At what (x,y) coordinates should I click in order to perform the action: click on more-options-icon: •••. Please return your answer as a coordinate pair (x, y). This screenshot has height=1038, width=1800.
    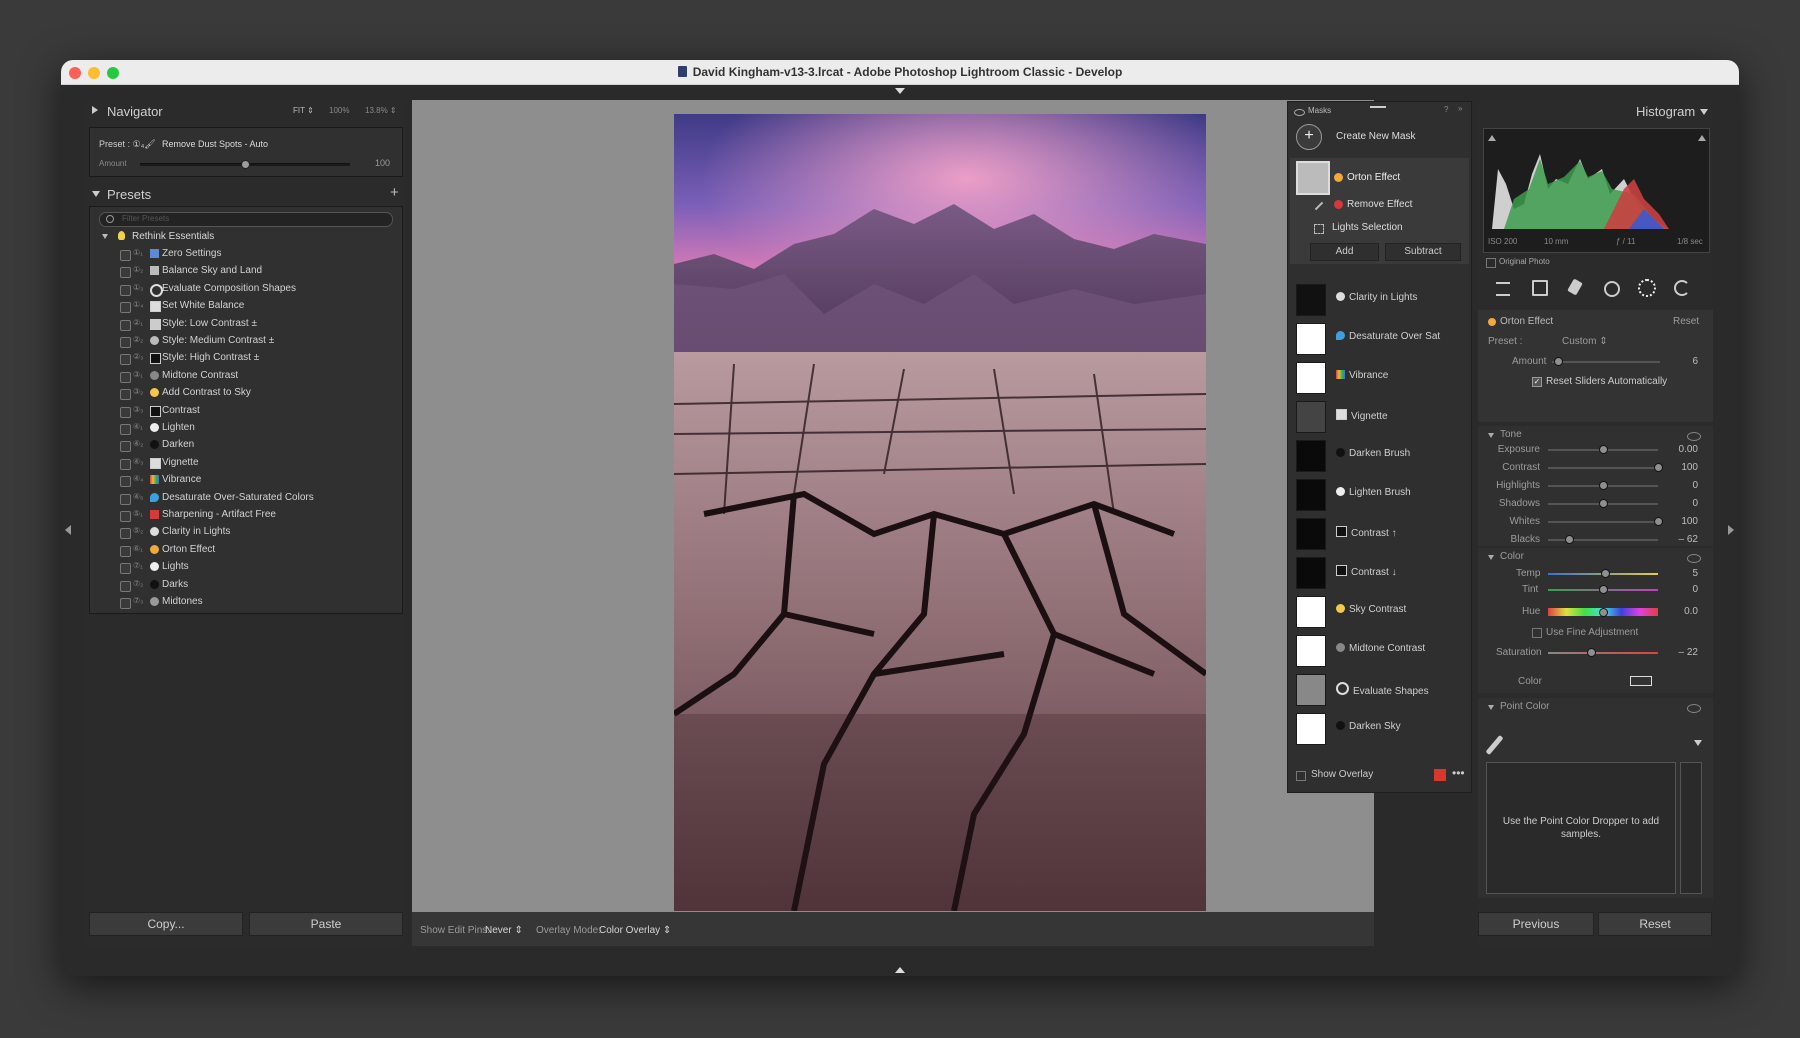
    Looking at the image, I should click on (1458, 773).